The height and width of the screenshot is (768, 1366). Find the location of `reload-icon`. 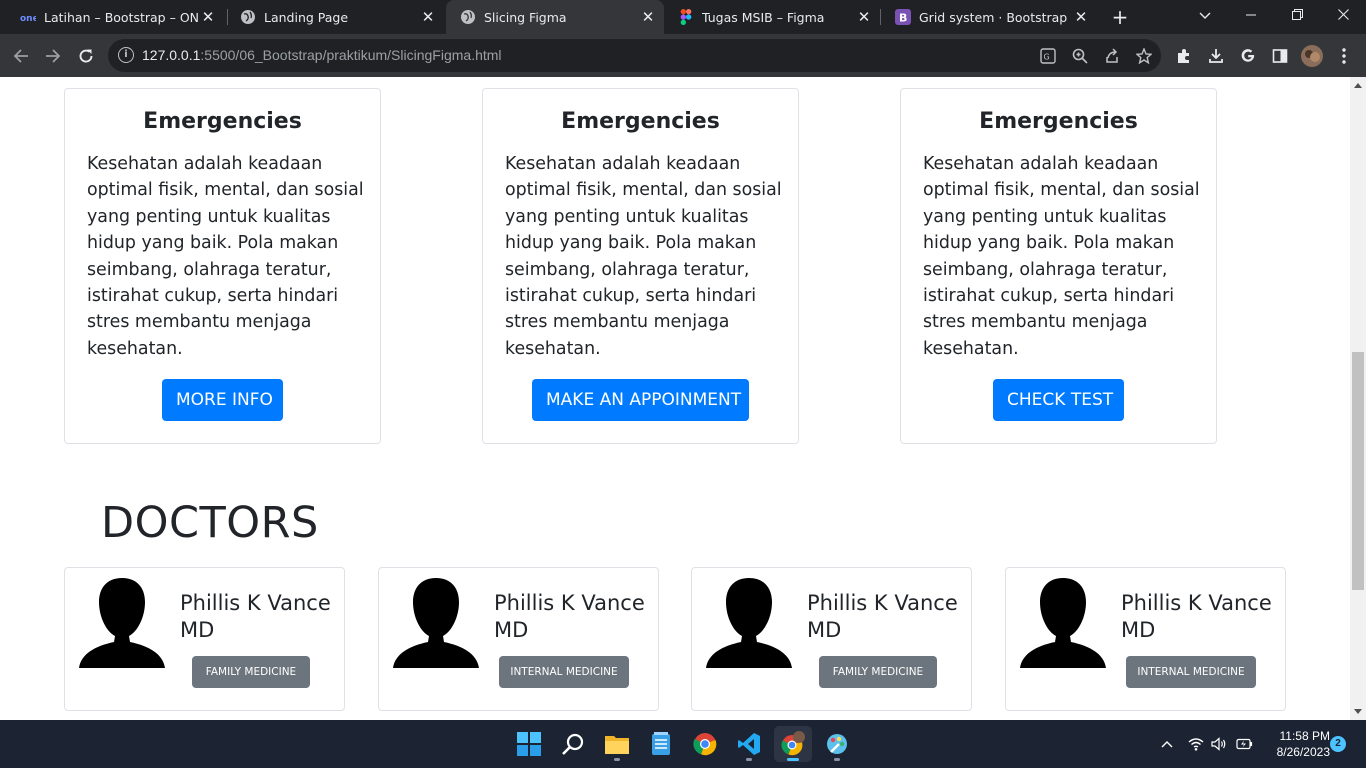

reload-icon is located at coordinates (86, 56).